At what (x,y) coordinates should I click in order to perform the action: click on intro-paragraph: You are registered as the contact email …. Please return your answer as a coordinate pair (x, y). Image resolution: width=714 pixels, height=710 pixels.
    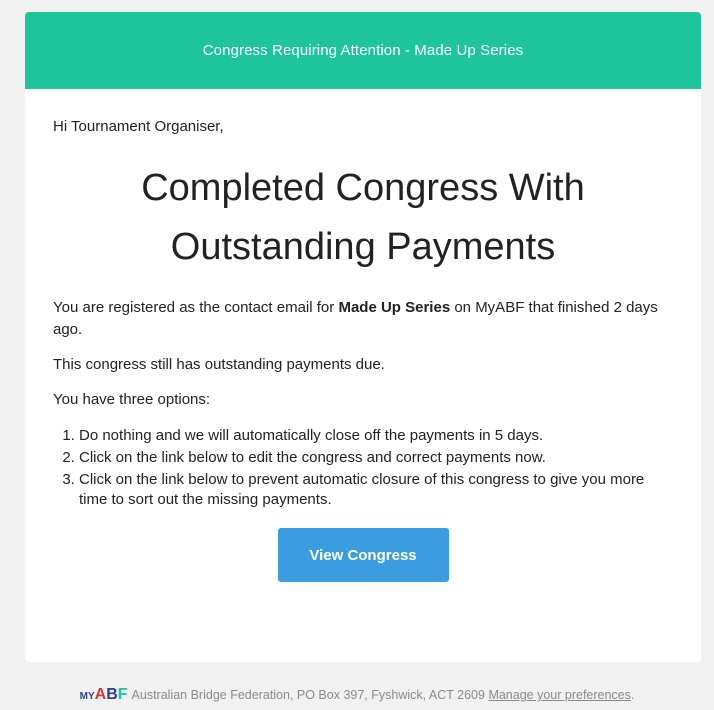
    Looking at the image, I should click on (363, 319).